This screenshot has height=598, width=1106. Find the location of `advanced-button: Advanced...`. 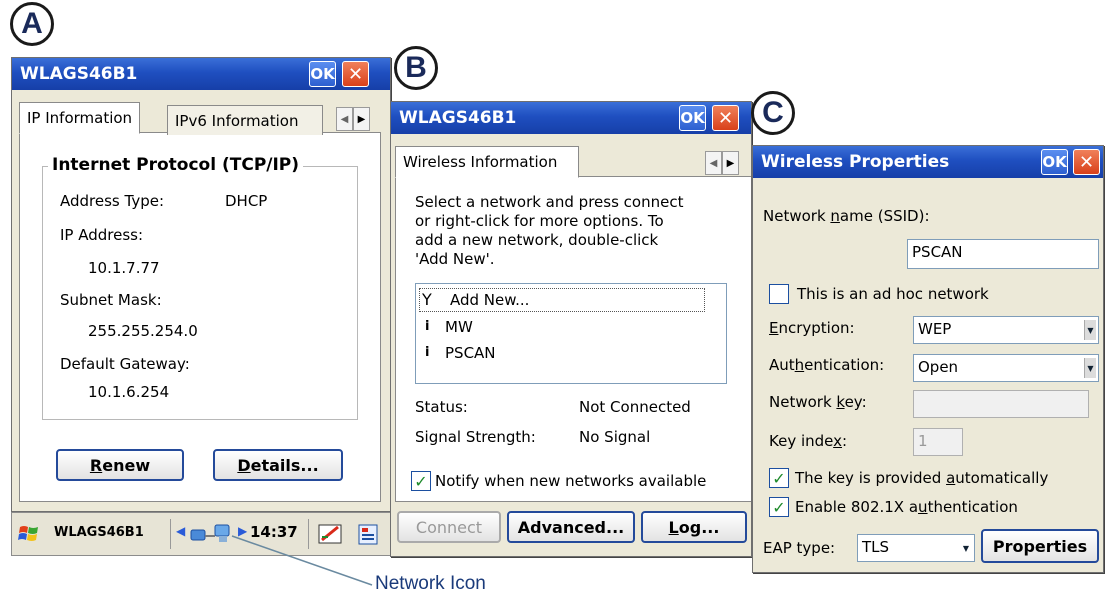

advanced-button: Advanced... is located at coordinates (571, 527).